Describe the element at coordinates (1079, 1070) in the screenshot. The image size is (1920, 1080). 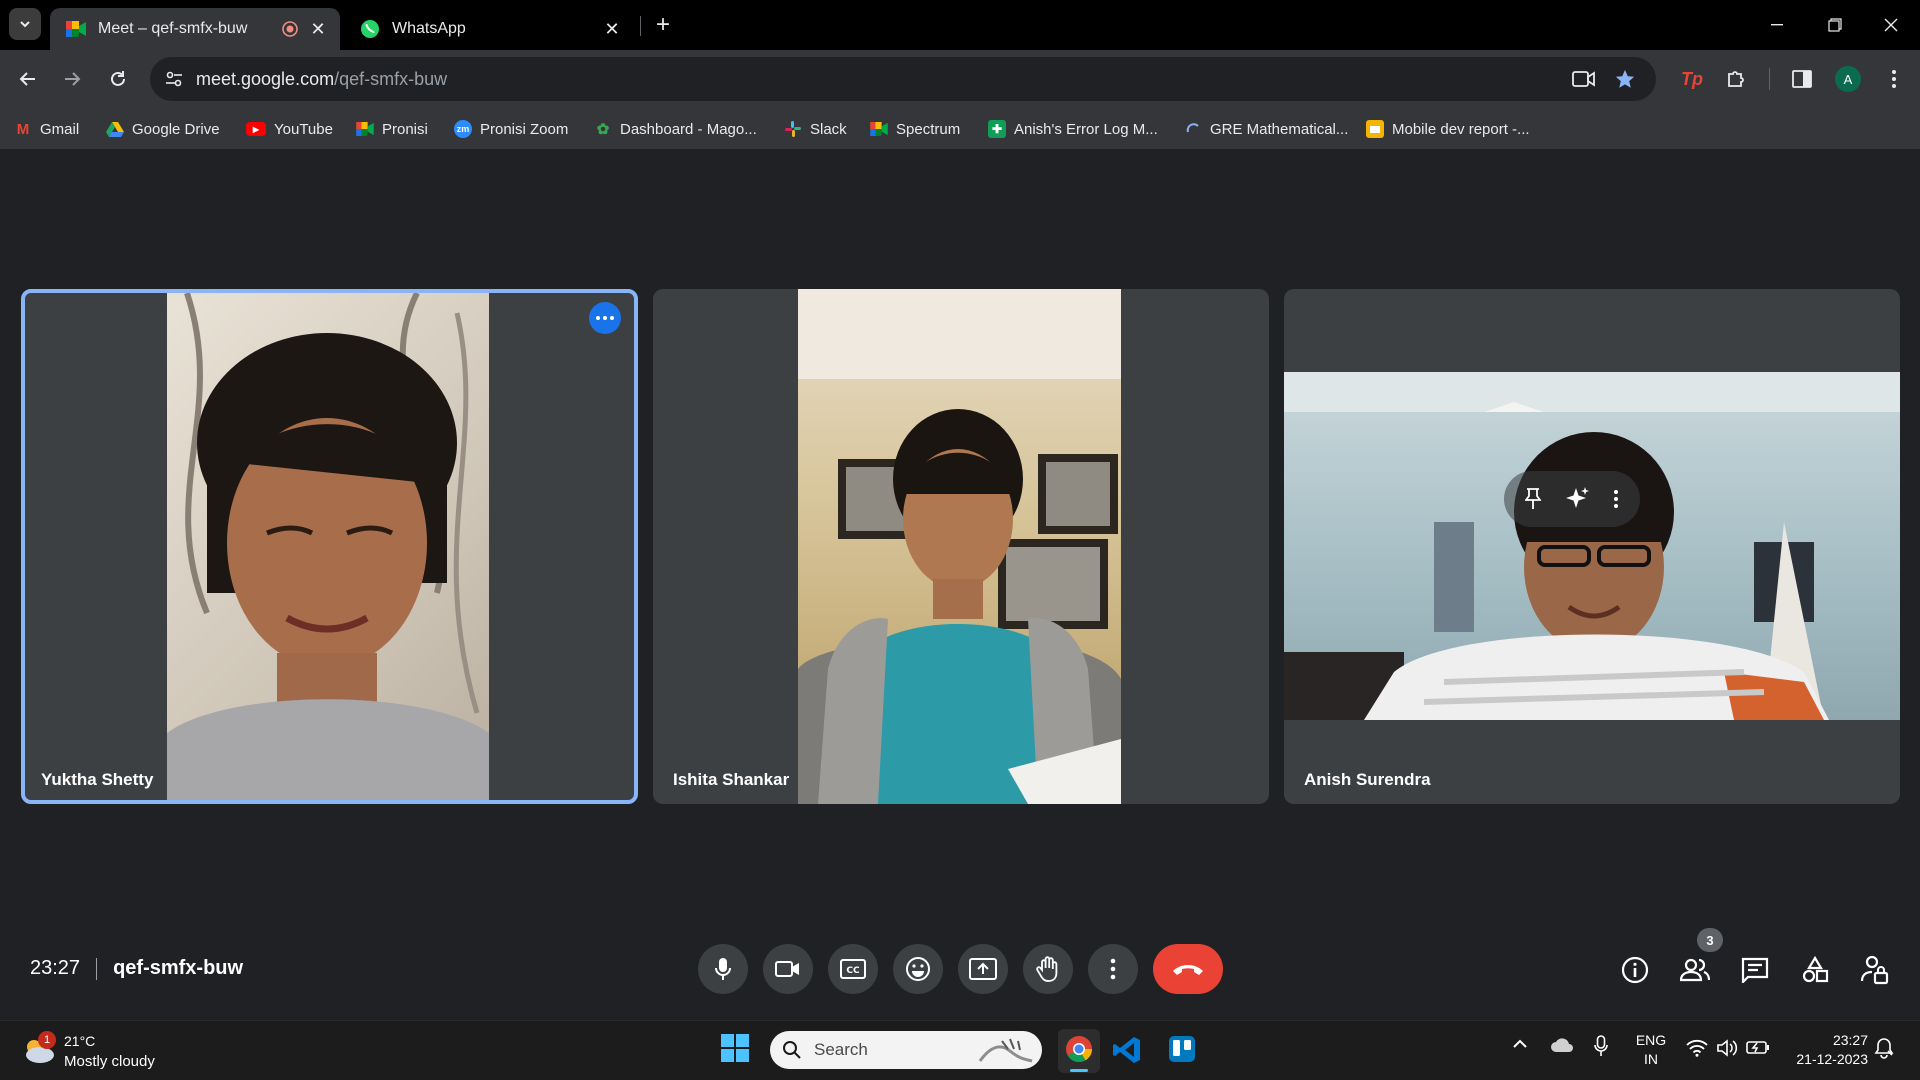
I see `active-app-indicator` at that location.